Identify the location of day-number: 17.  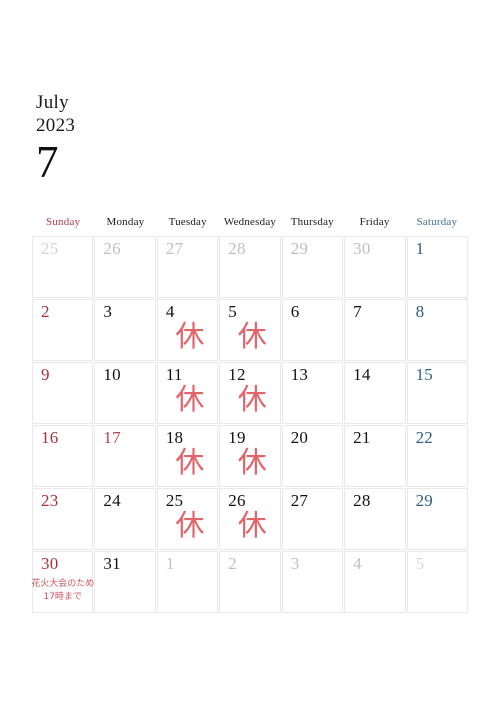
(112, 437).